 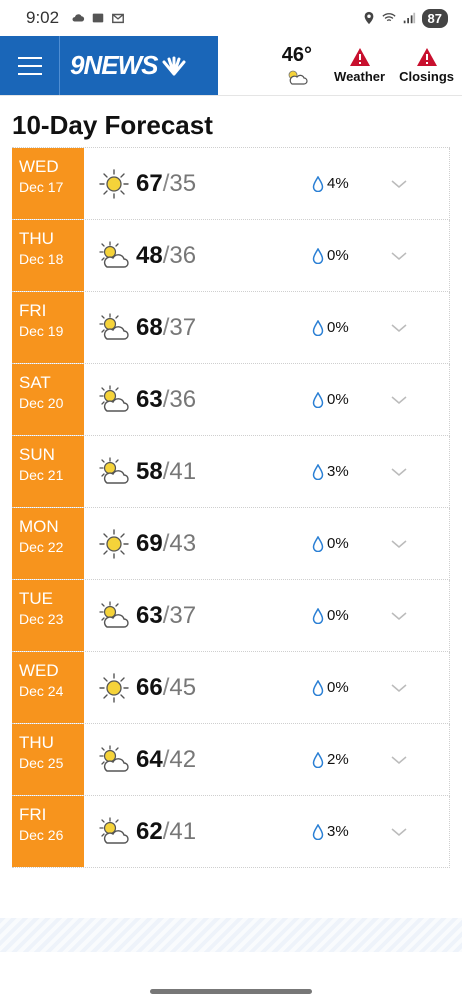 I want to click on forecast-row: SAT Dec 20 63/36 0%, so click(x=231, y=400).